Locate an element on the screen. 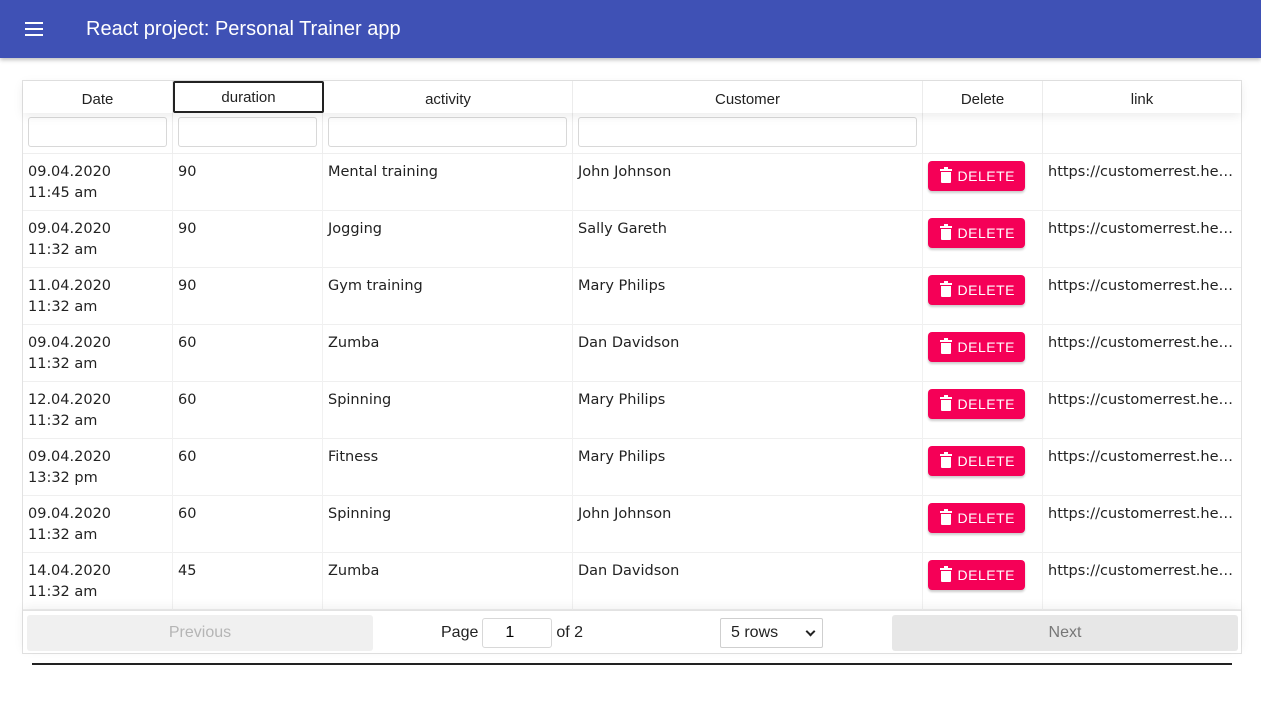  filter-row is located at coordinates (632, 133).